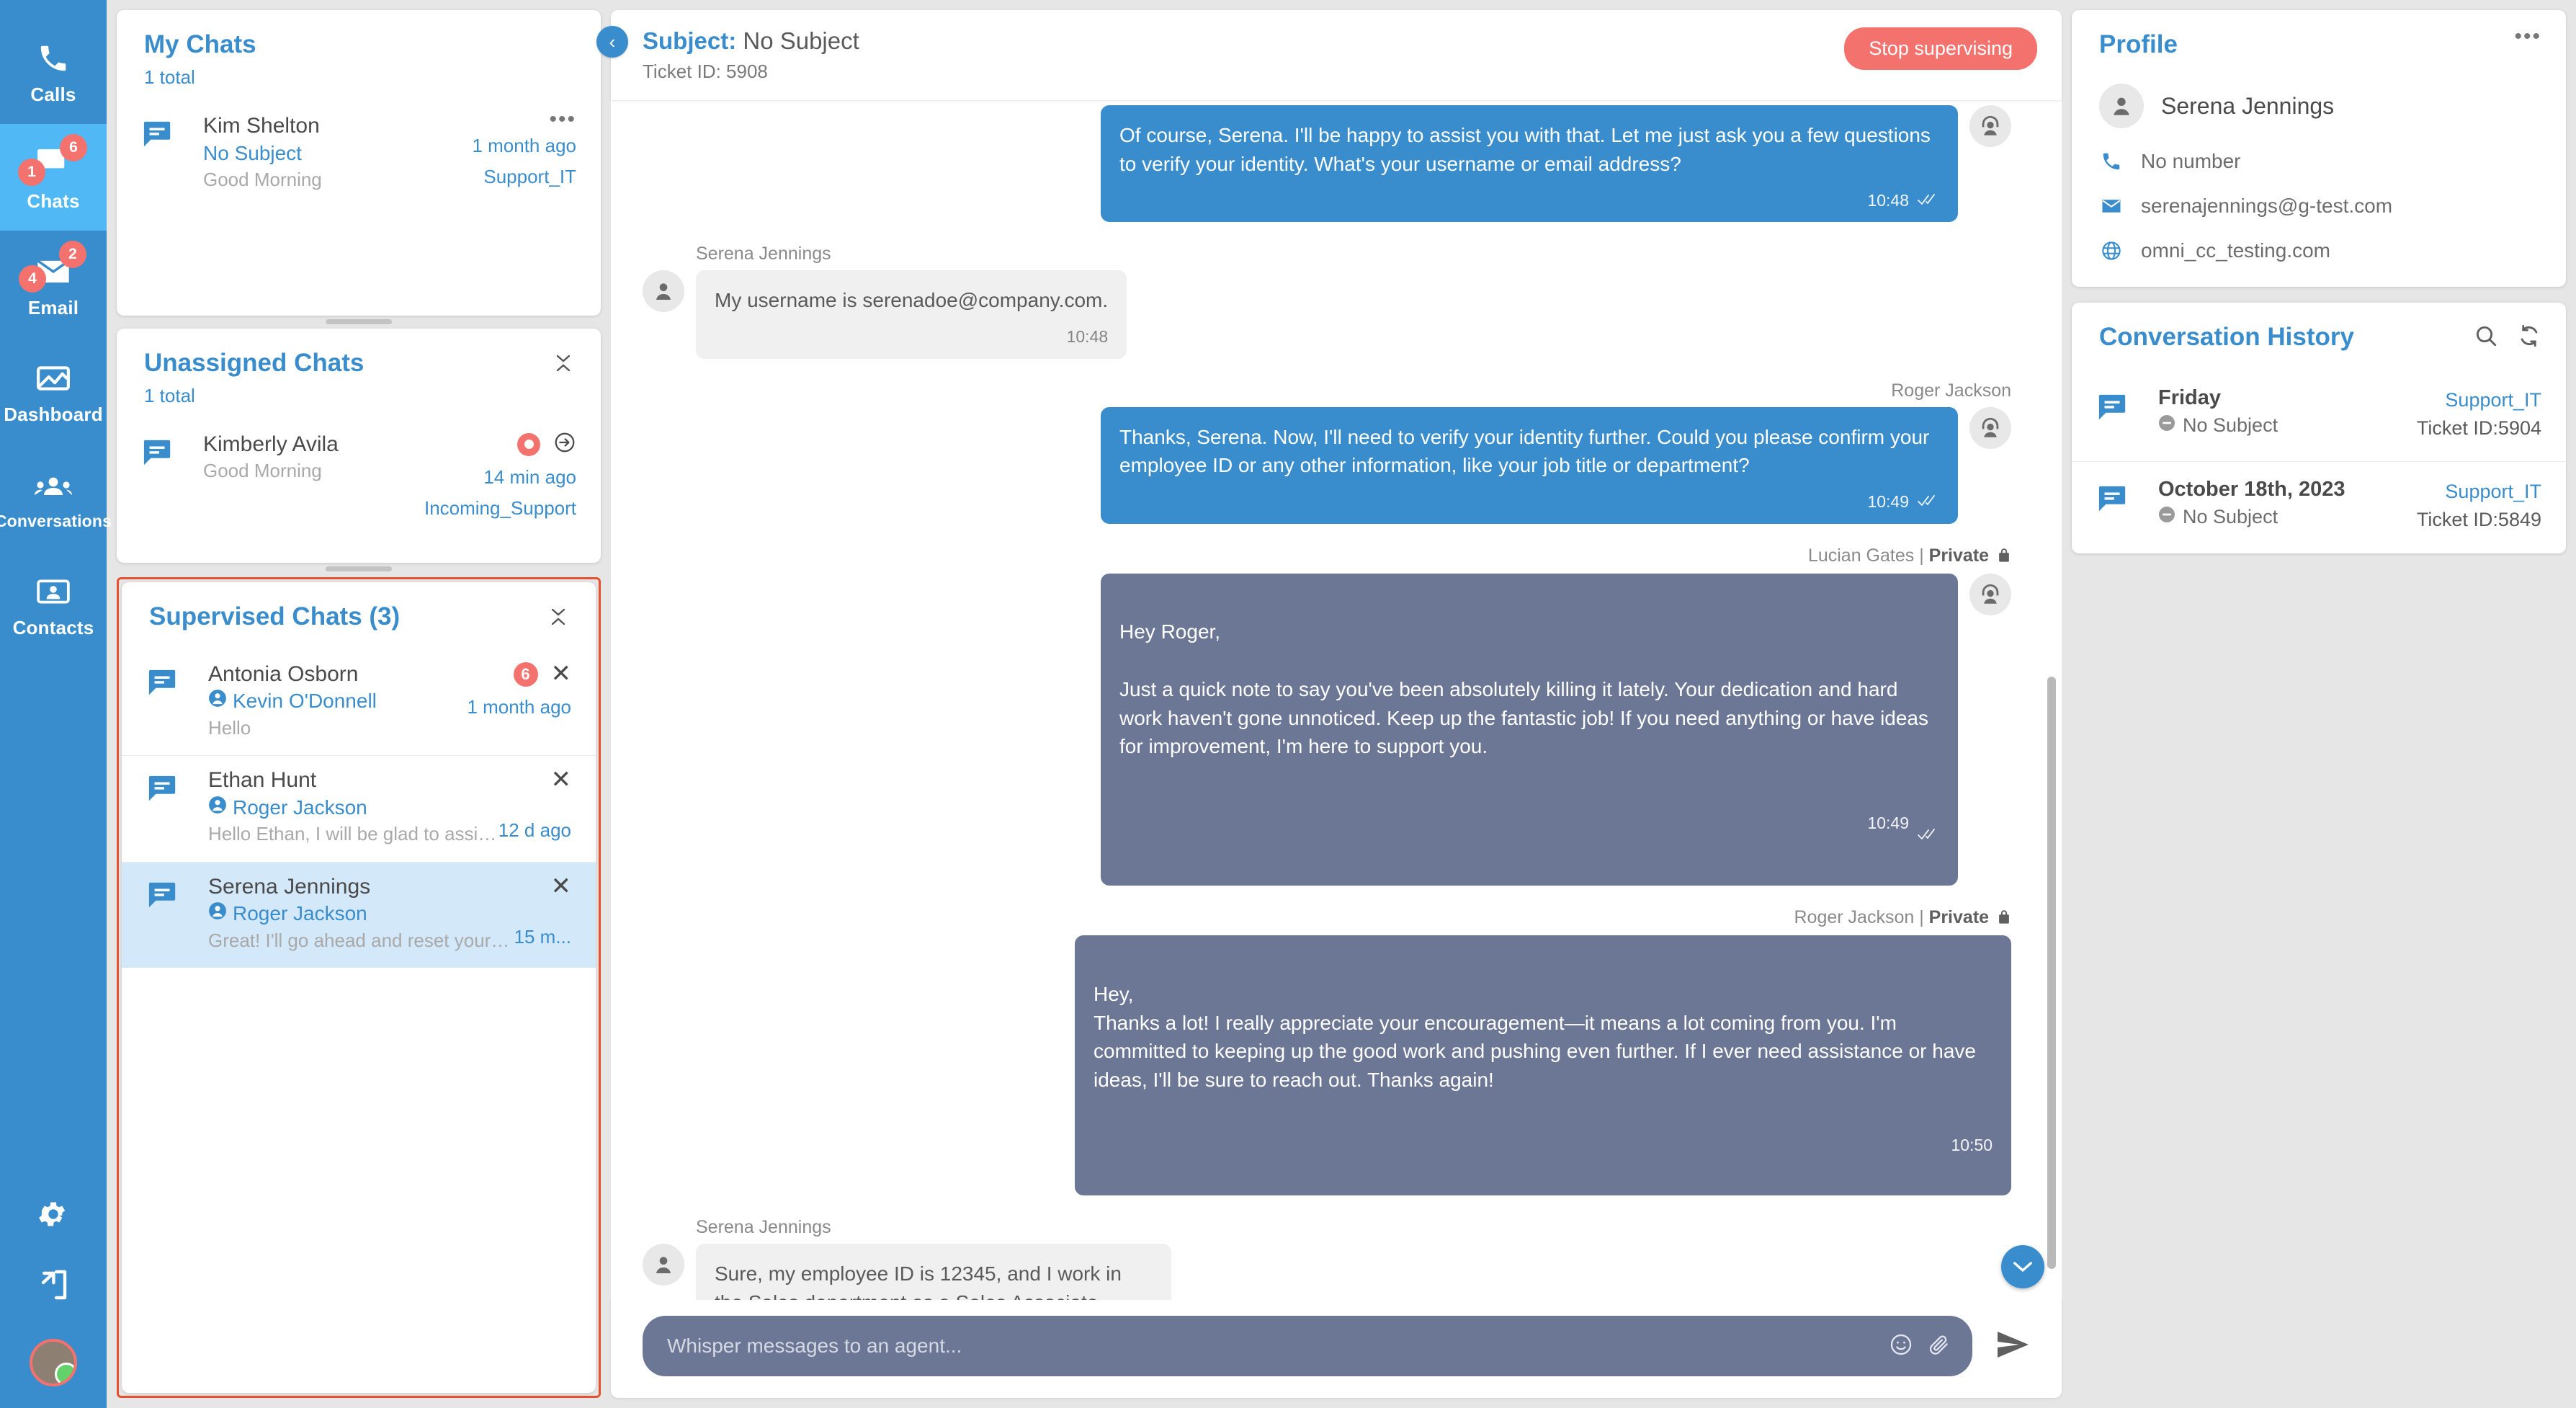  I want to click on my-chats-count: 1 total, so click(169, 77).